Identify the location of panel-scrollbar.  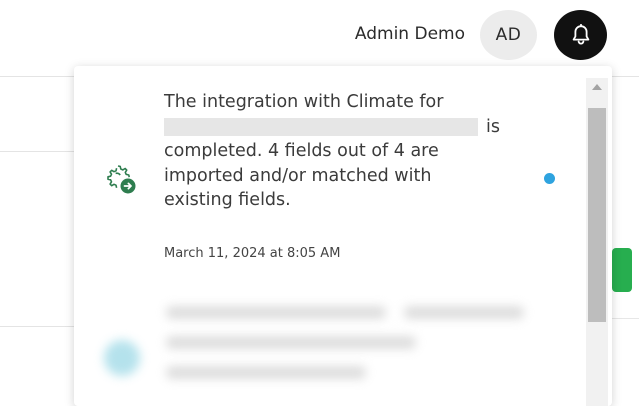
(597, 242).